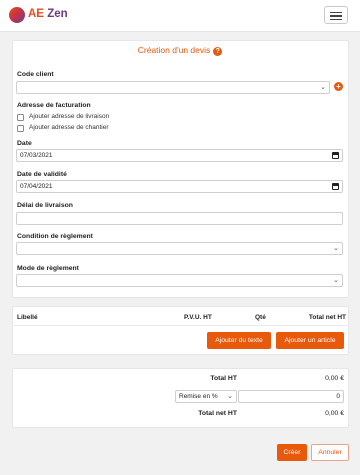 The height and width of the screenshot is (475, 360). What do you see at coordinates (35, 74) in the screenshot?
I see `code-client-label: Code client` at bounding box center [35, 74].